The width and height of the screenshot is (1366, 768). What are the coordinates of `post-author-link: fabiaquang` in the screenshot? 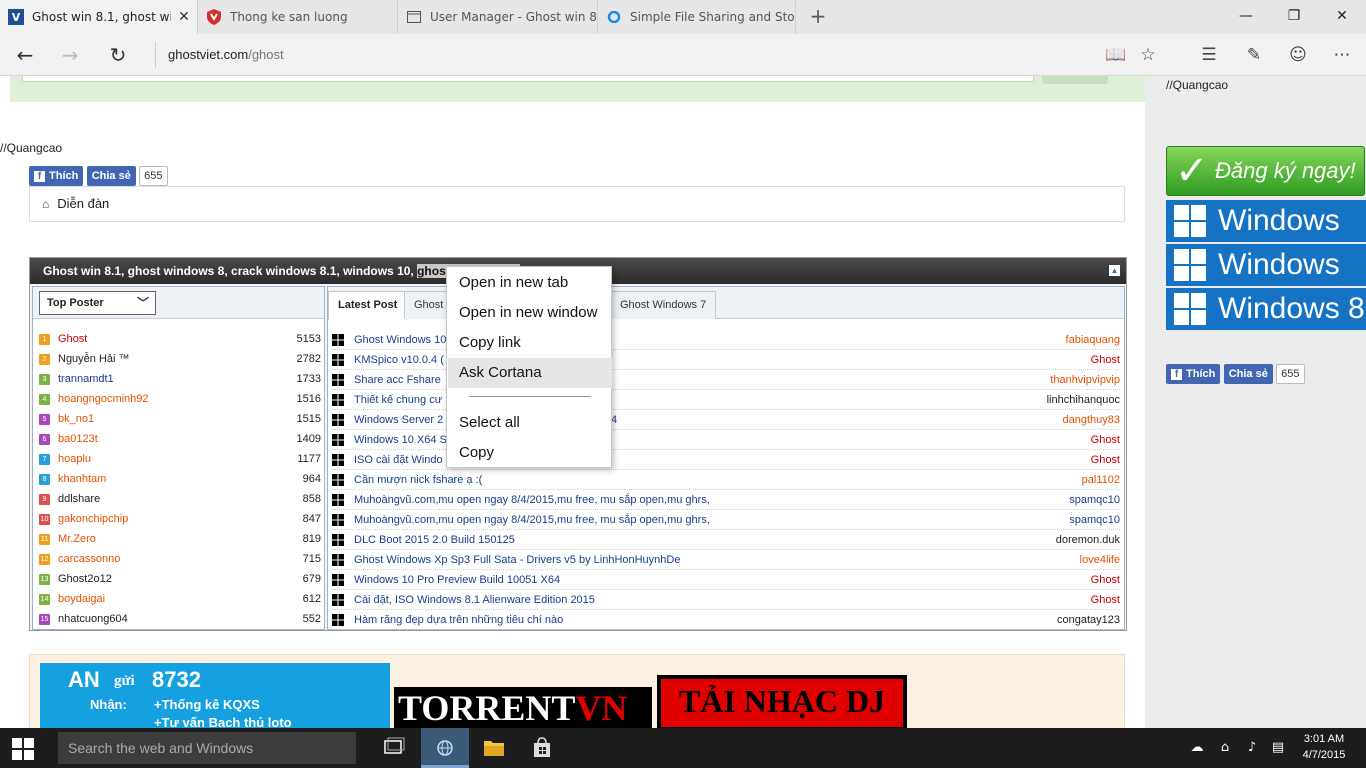 It's located at (1093, 340).